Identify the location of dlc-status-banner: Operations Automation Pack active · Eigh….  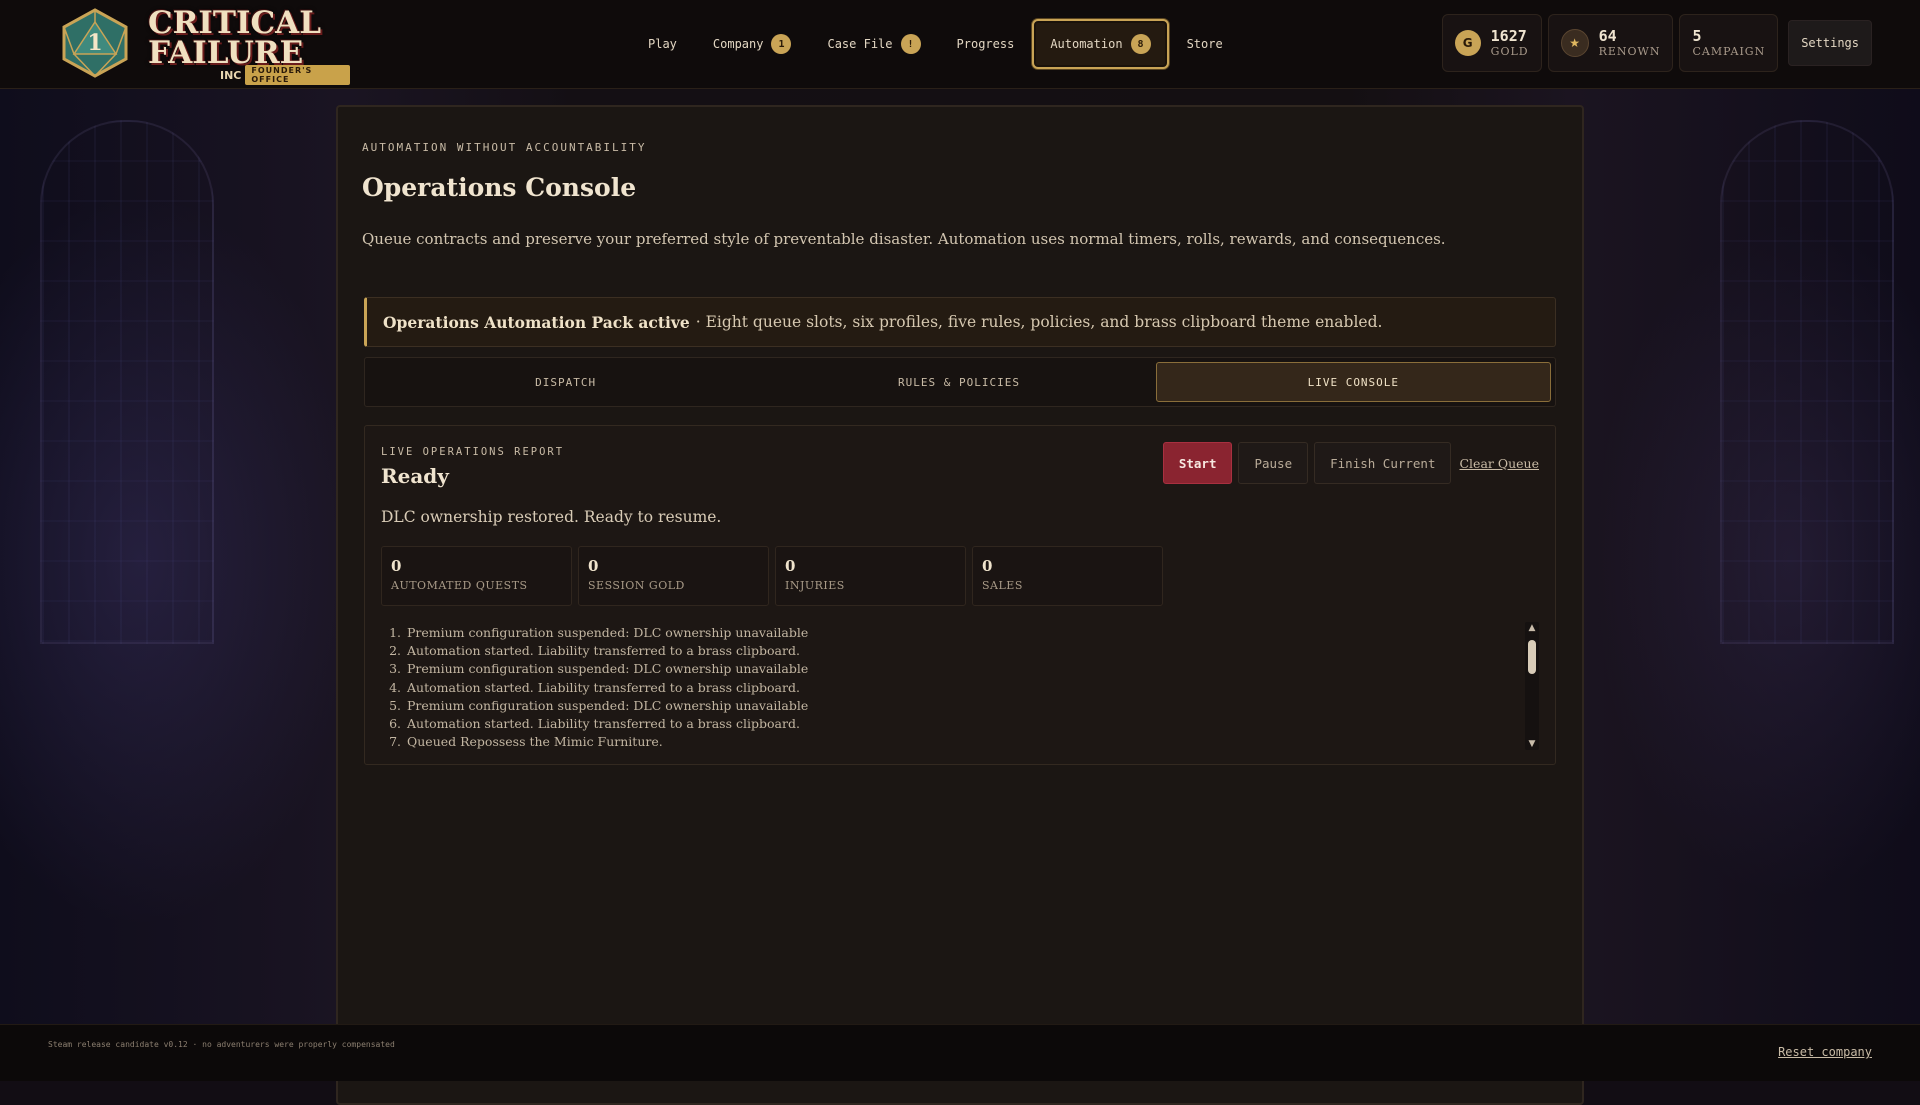
(960, 322).